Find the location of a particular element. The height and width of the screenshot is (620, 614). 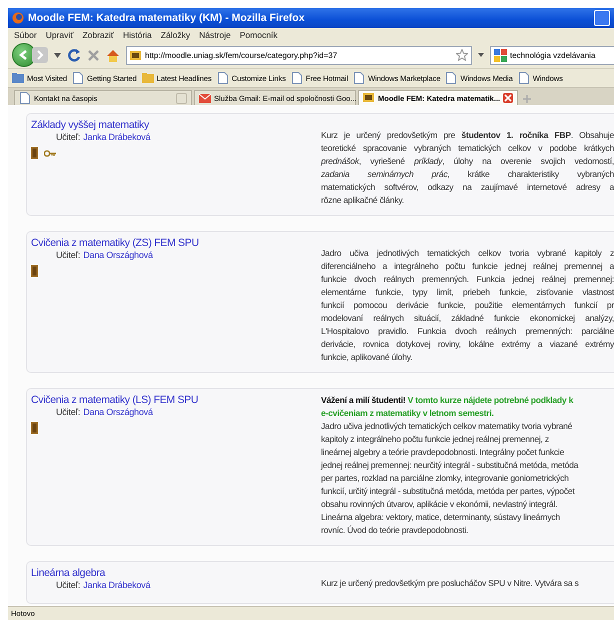

course-link: Cvičenia z matematiky (LS) FEM SPU is located at coordinates (176, 400).